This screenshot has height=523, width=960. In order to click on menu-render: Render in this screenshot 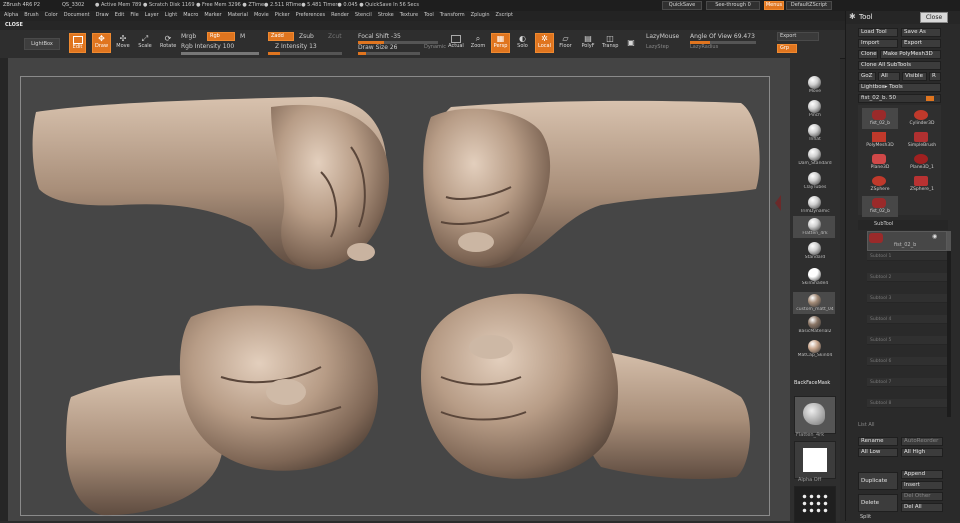, I will do `click(340, 15)`.